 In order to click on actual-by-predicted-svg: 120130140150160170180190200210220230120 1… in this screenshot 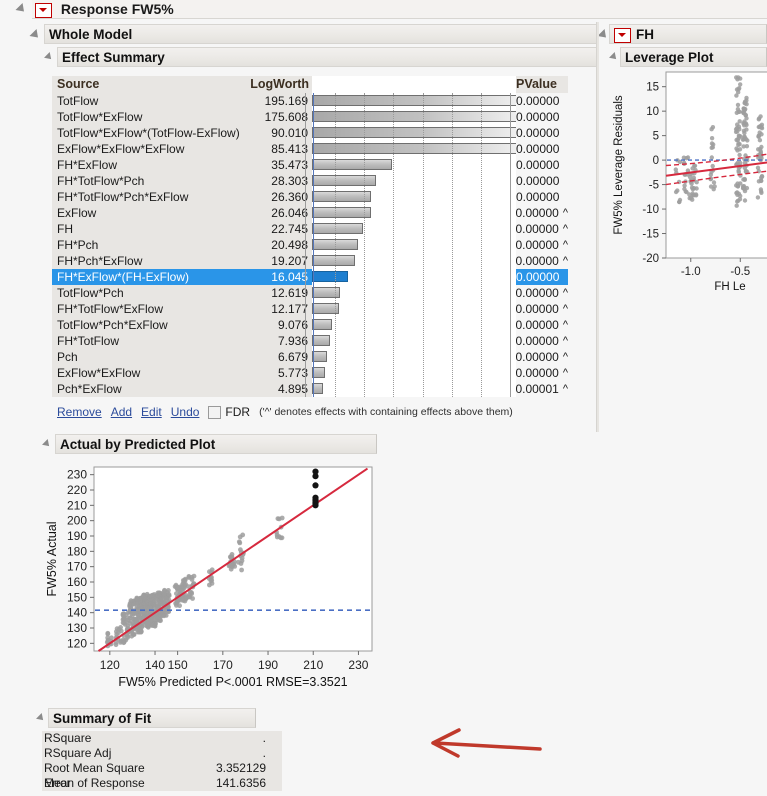, I will do `click(209, 577)`.